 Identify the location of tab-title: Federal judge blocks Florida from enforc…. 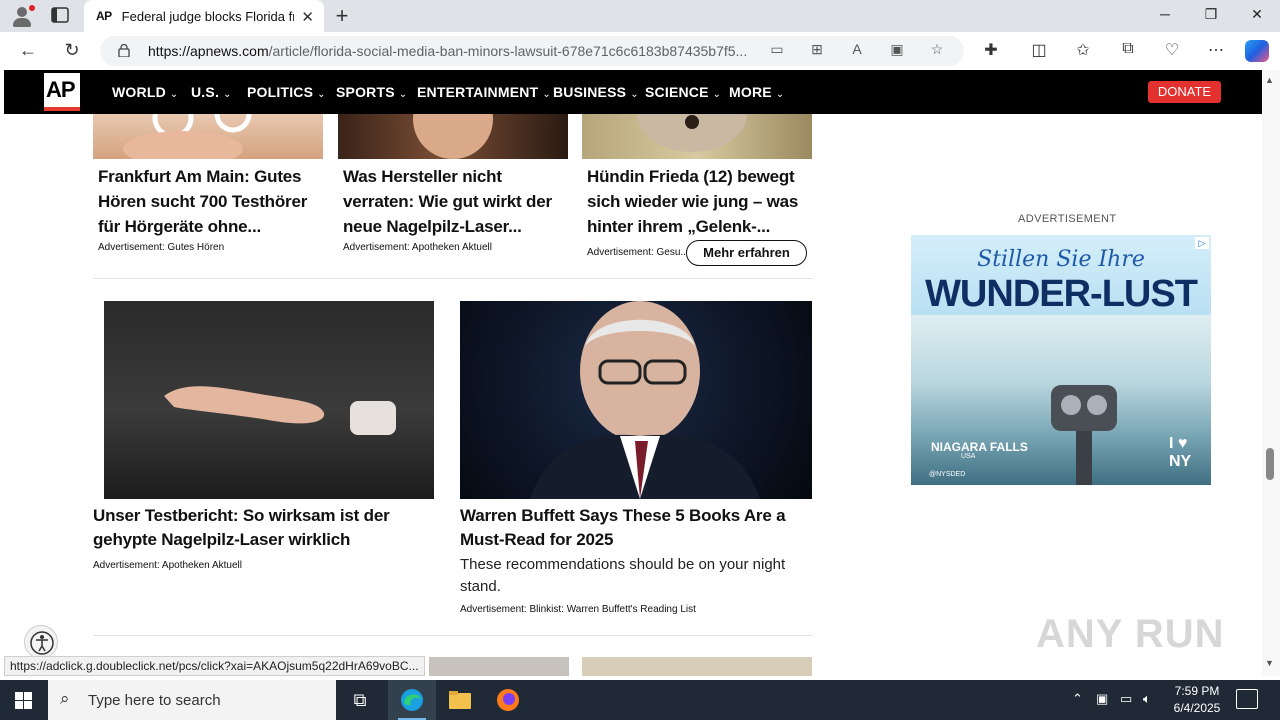
(207, 16).